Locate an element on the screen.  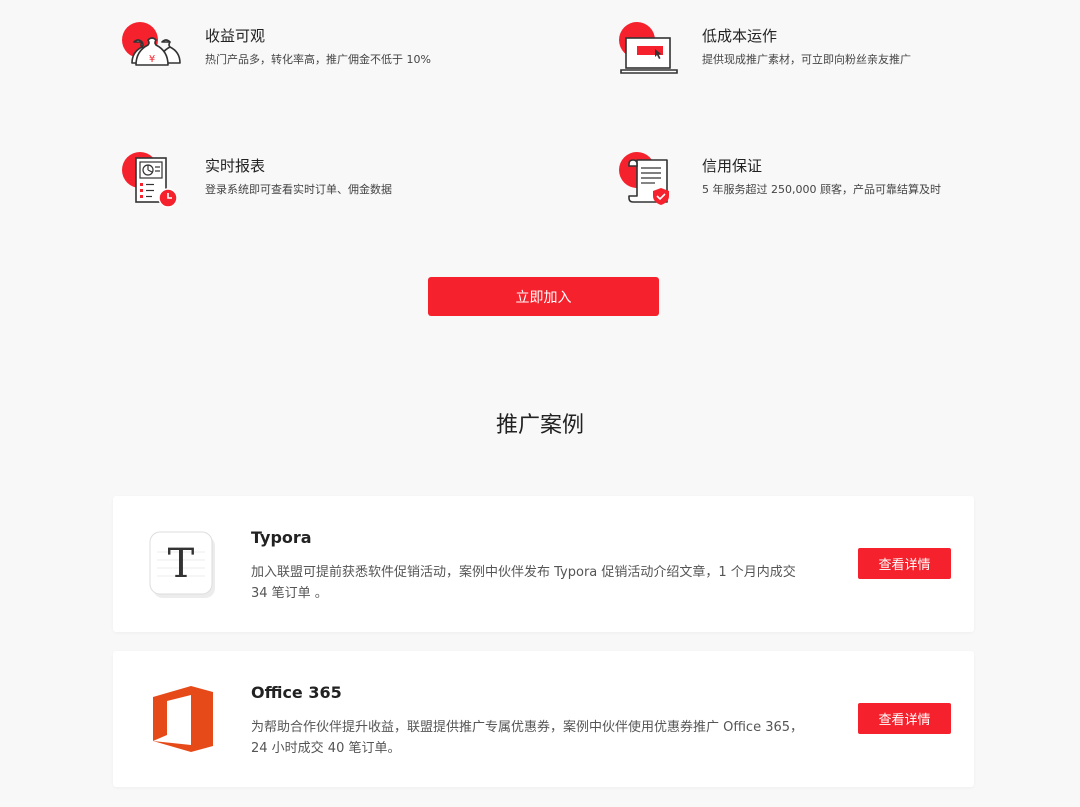
certificate-icon is located at coordinates (644, 178).